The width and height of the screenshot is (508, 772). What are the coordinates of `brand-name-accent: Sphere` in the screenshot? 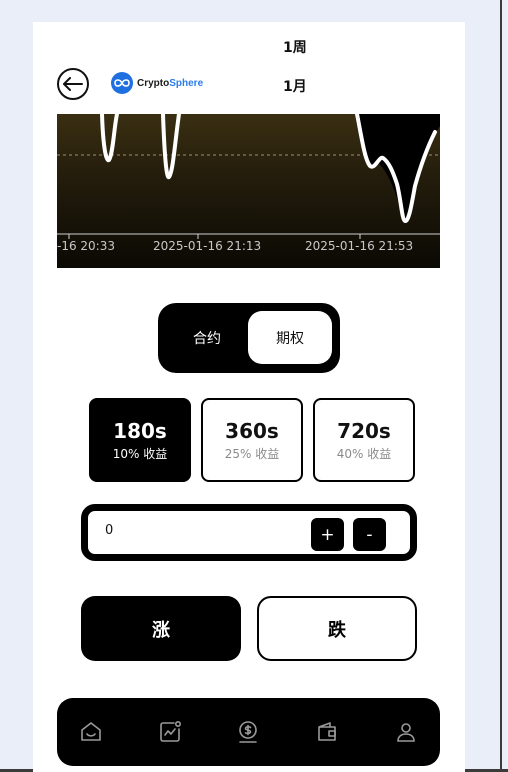 It's located at (186, 83).